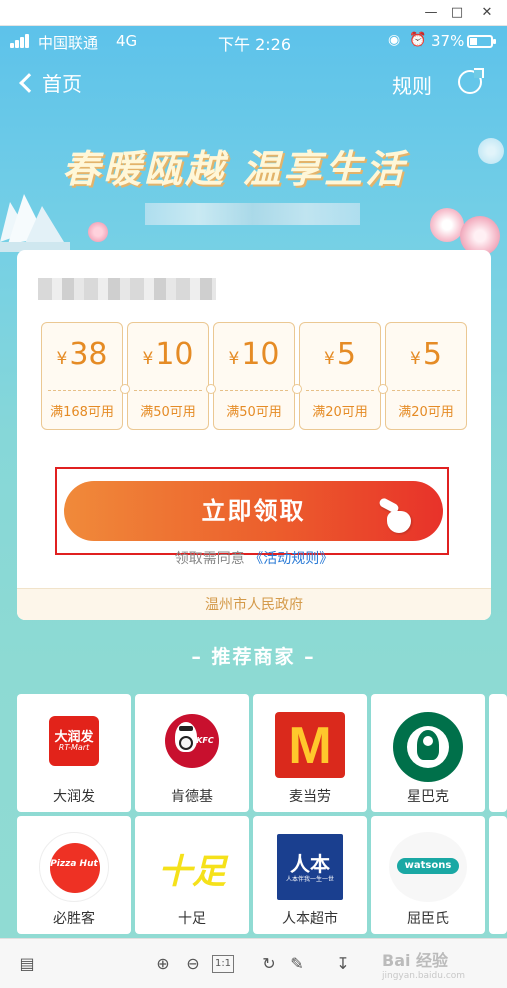 The image size is (507, 988). I want to click on maximize-icon: □, so click(457, 13).